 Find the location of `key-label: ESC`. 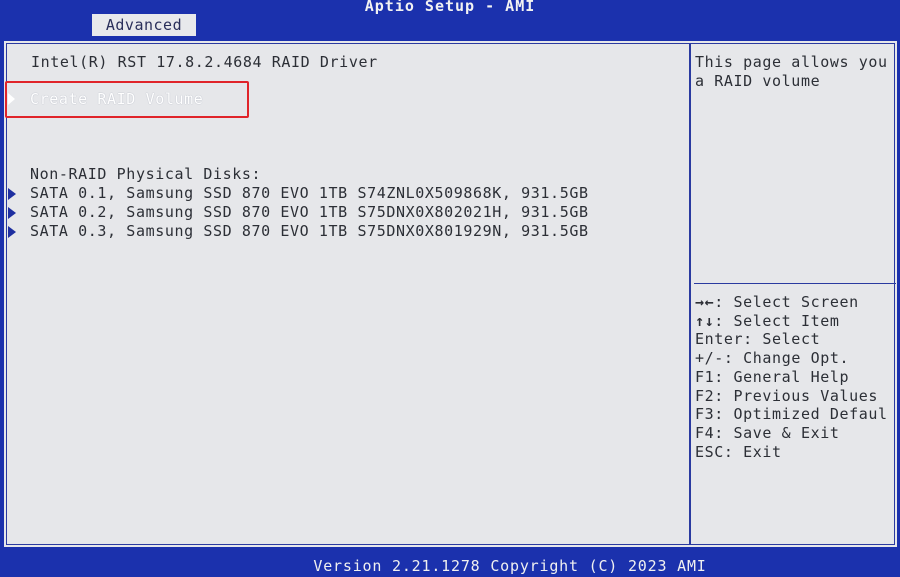

key-label: ESC is located at coordinates (709, 451).